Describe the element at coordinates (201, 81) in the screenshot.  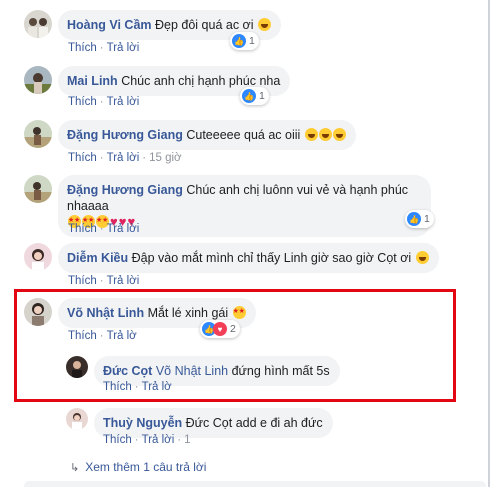
I see `comment-text: Chúc anh chị hạnh phúc nha` at that location.